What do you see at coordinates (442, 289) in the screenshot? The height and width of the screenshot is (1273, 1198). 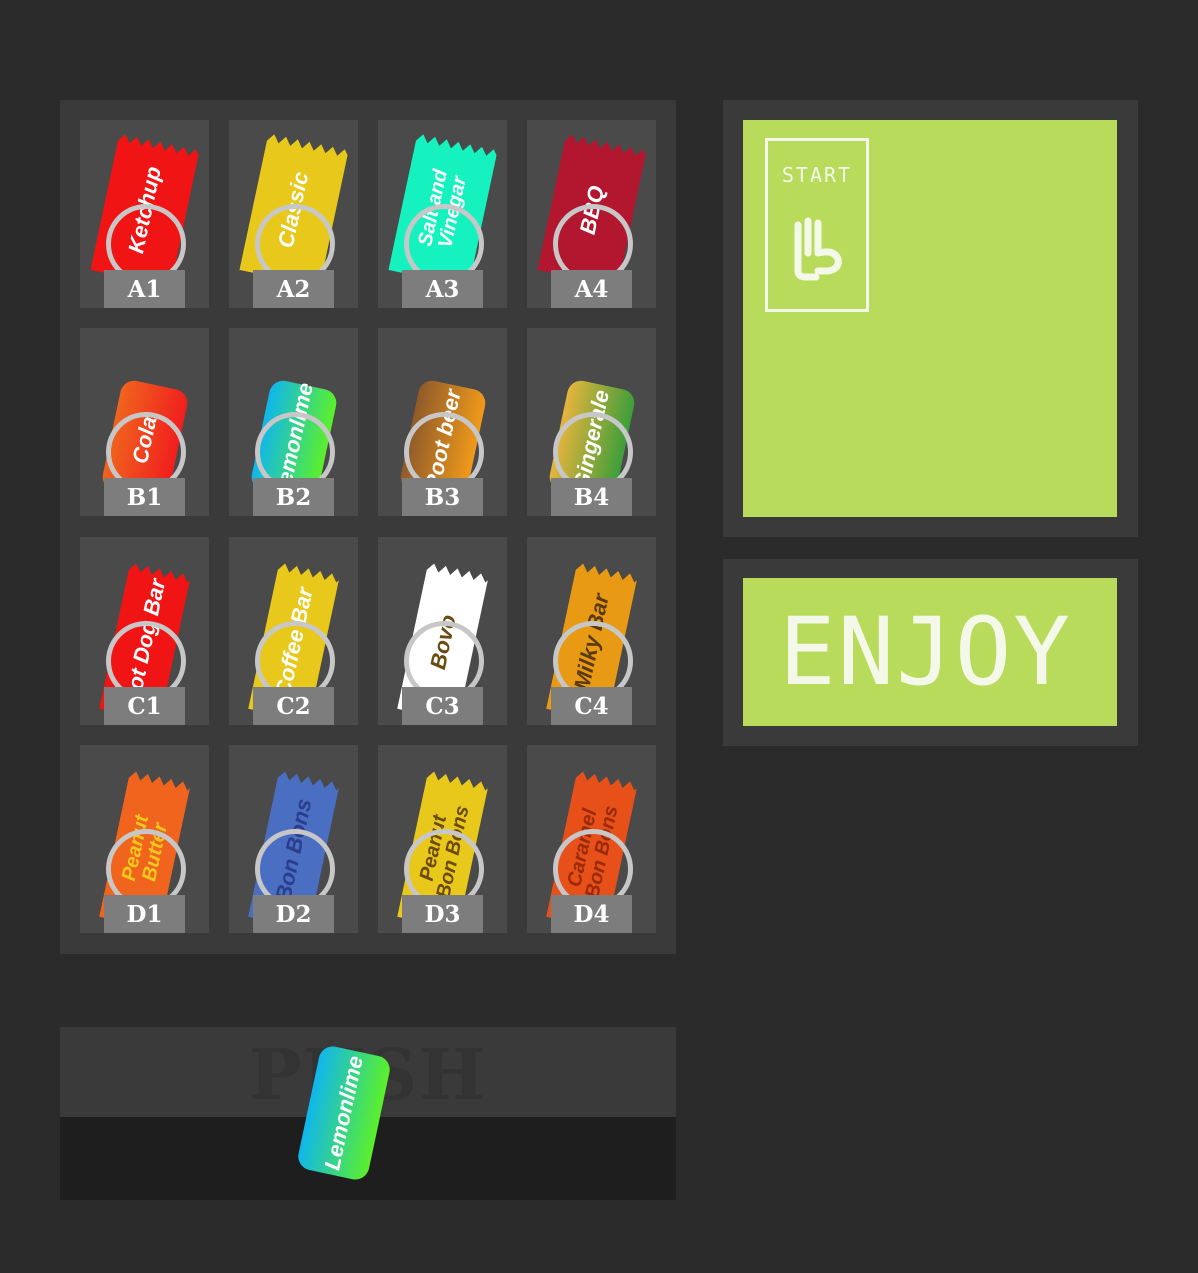 I see `slot-code: A3` at bounding box center [442, 289].